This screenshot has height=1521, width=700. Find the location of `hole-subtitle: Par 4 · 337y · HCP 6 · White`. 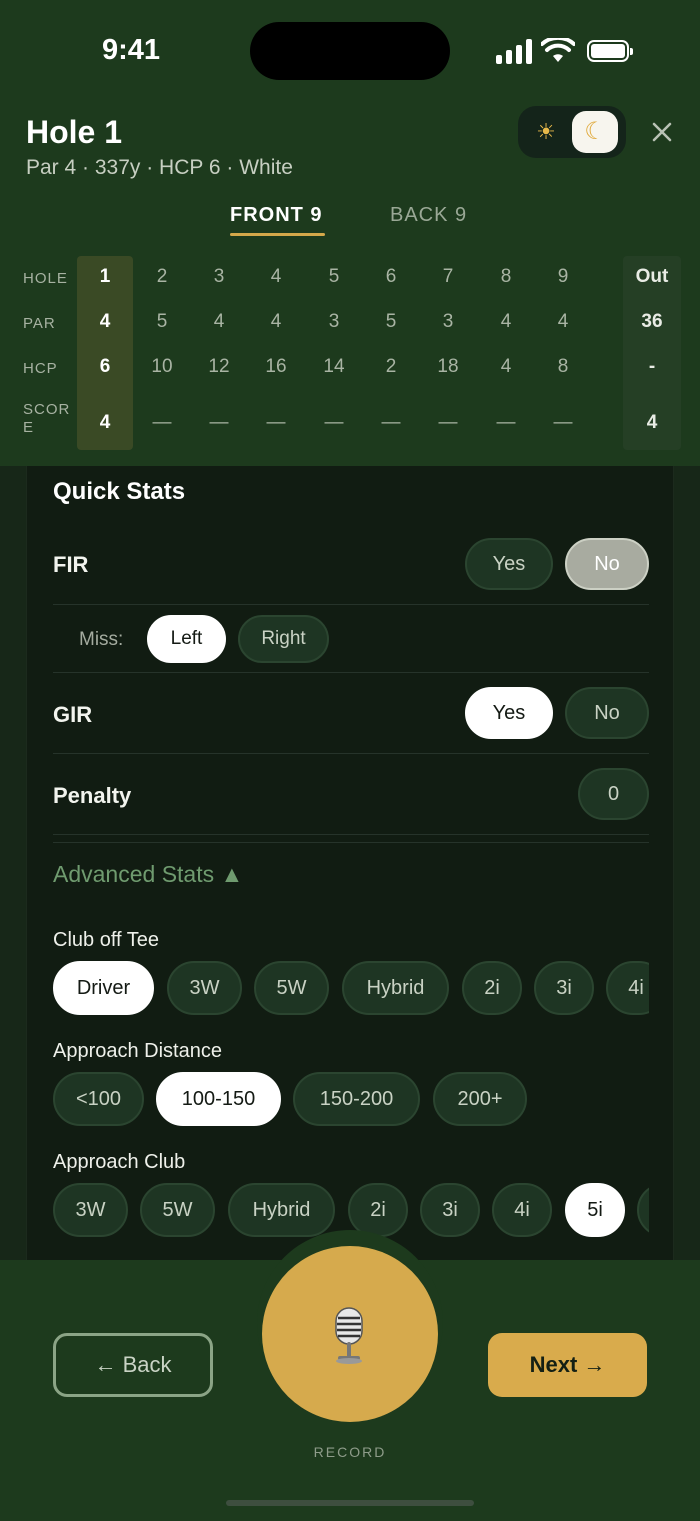

hole-subtitle: Par 4 · 337y · HCP 6 · White is located at coordinates (159, 167).